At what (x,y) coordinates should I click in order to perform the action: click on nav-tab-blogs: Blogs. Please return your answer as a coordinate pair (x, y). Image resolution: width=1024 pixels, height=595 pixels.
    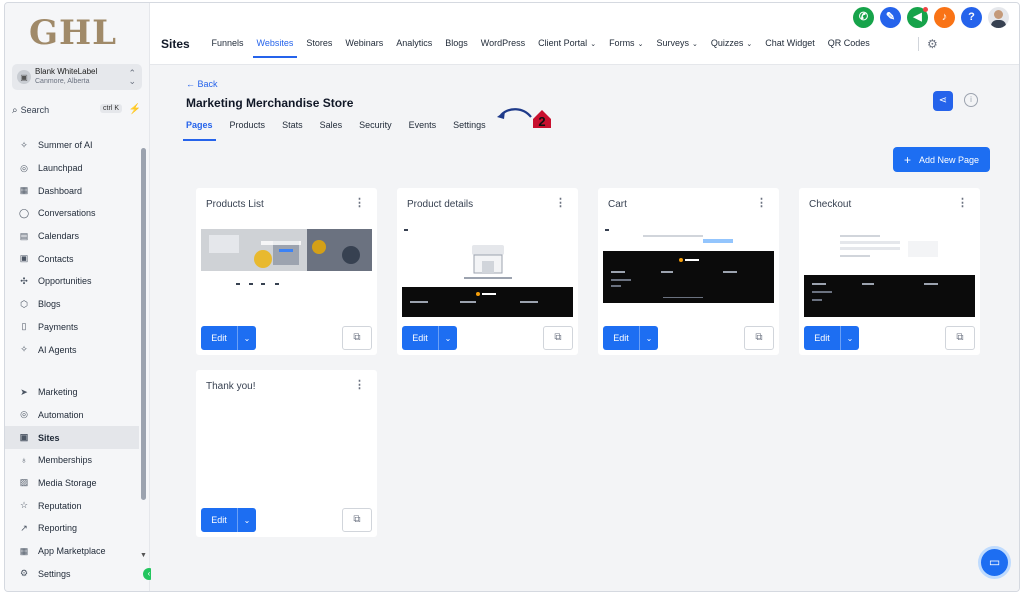
    Looking at the image, I should click on (457, 48).